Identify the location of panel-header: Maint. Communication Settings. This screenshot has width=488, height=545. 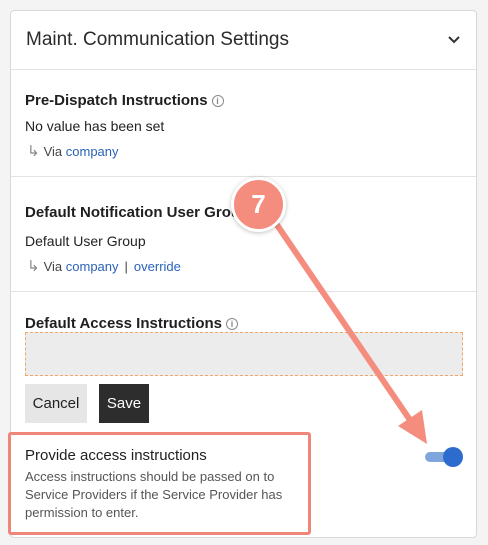
(243, 40).